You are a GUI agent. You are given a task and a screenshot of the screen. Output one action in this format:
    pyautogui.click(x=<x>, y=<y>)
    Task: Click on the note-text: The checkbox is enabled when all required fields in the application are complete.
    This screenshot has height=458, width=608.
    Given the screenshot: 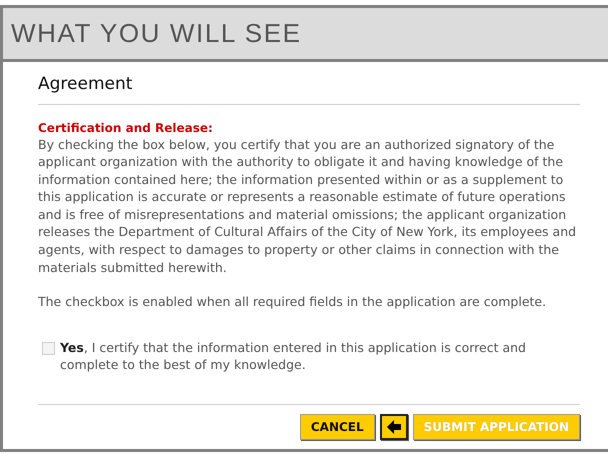 What is the action you would take?
    pyautogui.click(x=293, y=302)
    